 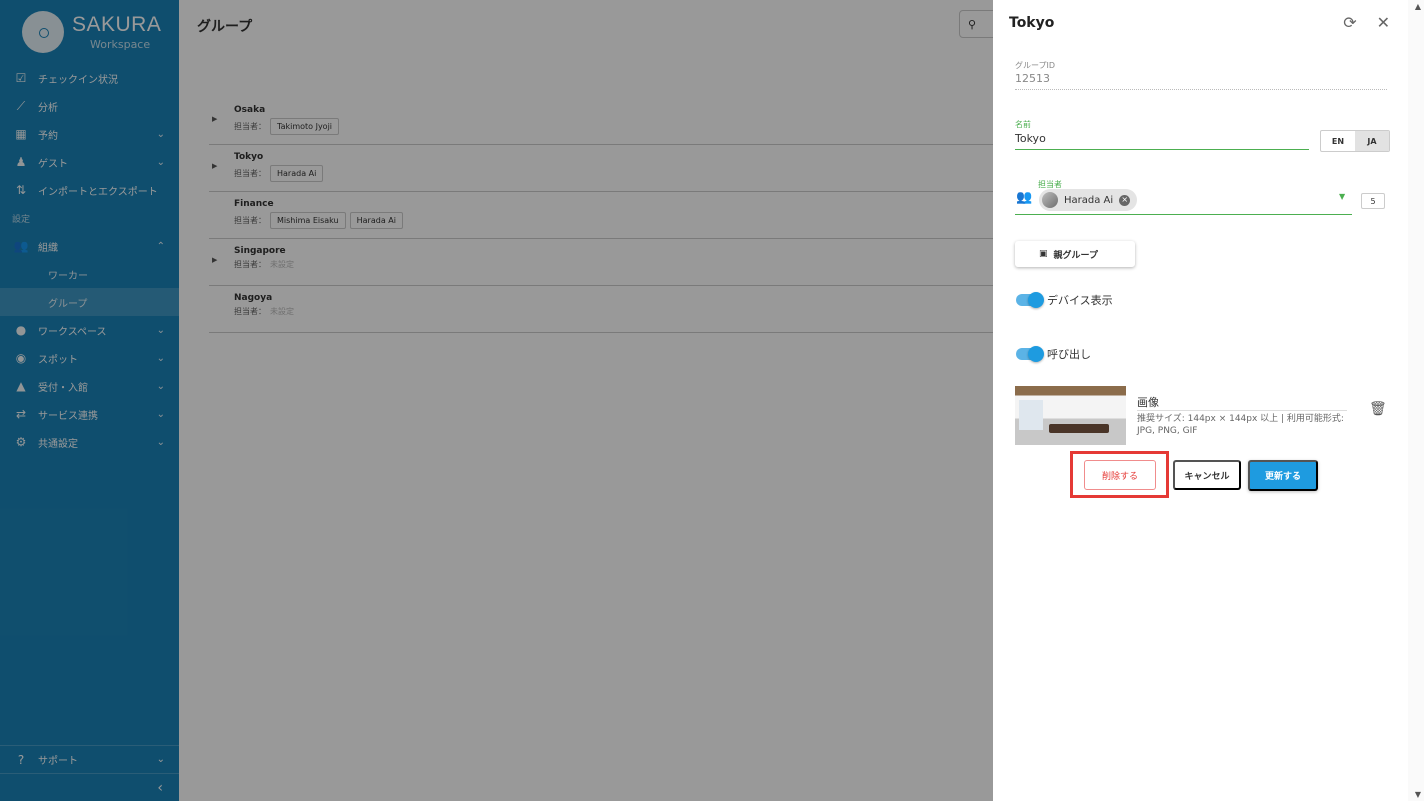 I want to click on manager-chip-label: Harada Ai, so click(x=1089, y=200).